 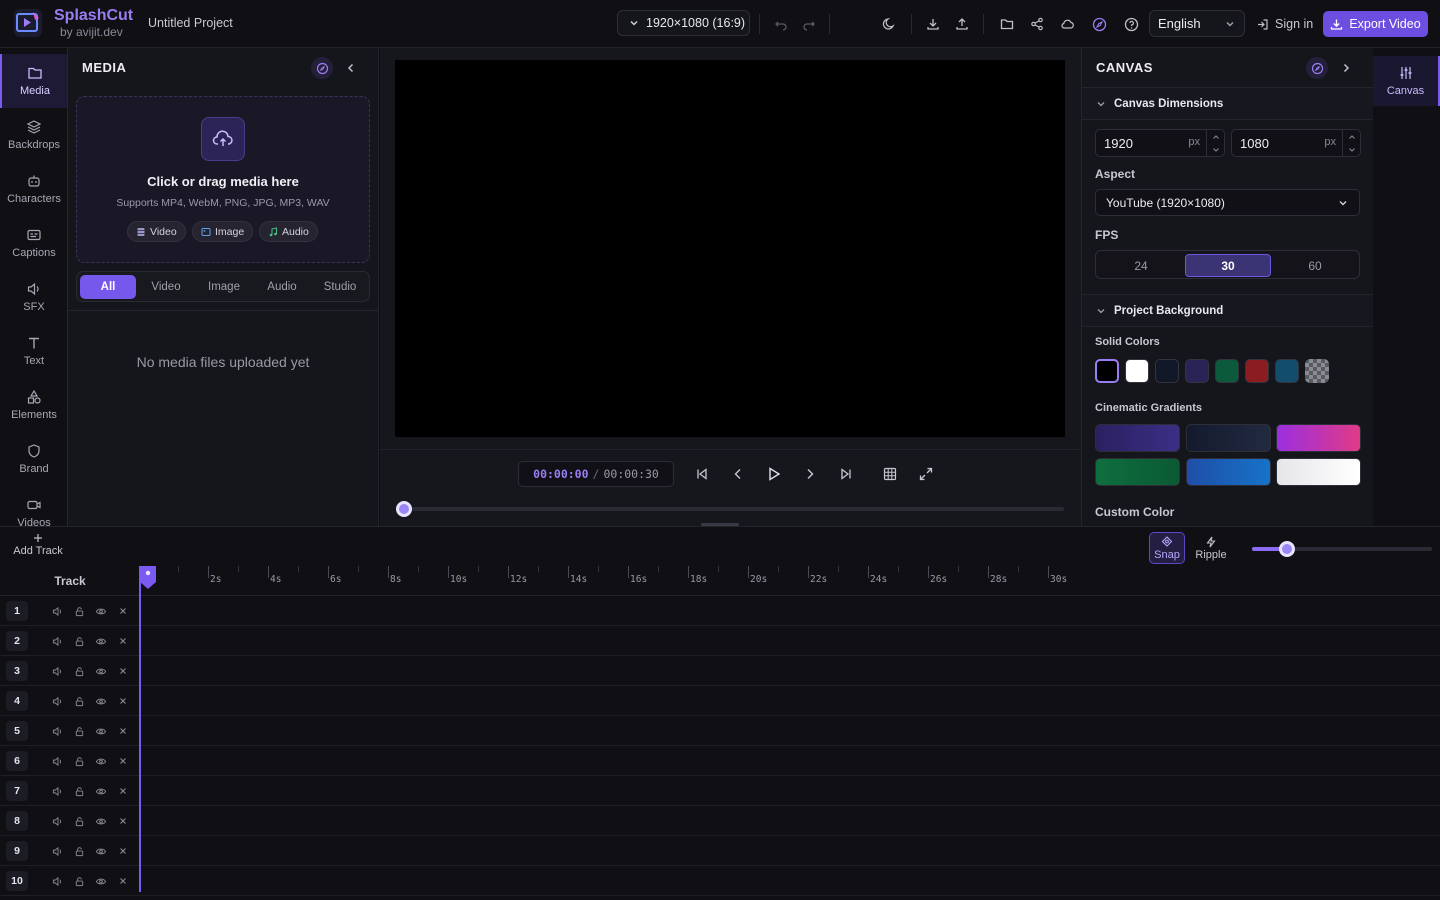 What do you see at coordinates (683, 23) in the screenshot?
I see `resolution-select: 1920×1080 (16:9)` at bounding box center [683, 23].